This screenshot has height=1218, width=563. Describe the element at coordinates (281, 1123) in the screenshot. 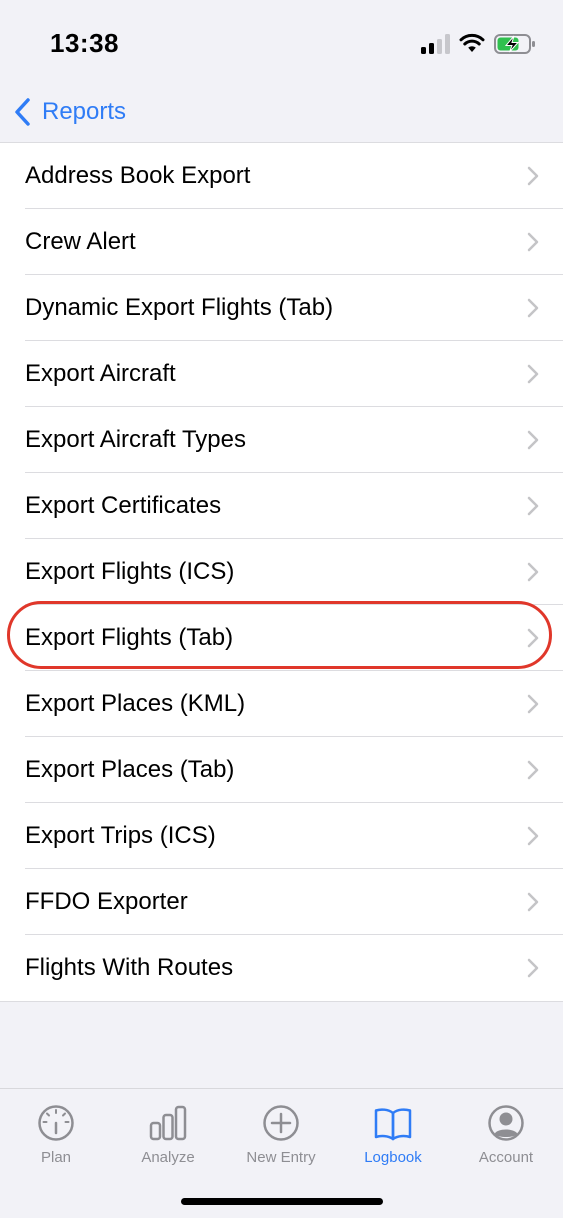

I see `plus-circle-icon` at that location.